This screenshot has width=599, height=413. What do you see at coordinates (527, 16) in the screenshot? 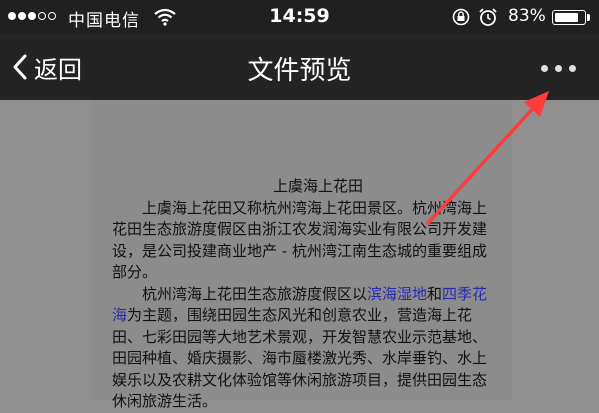
I see `battery-percentage: 83%` at bounding box center [527, 16].